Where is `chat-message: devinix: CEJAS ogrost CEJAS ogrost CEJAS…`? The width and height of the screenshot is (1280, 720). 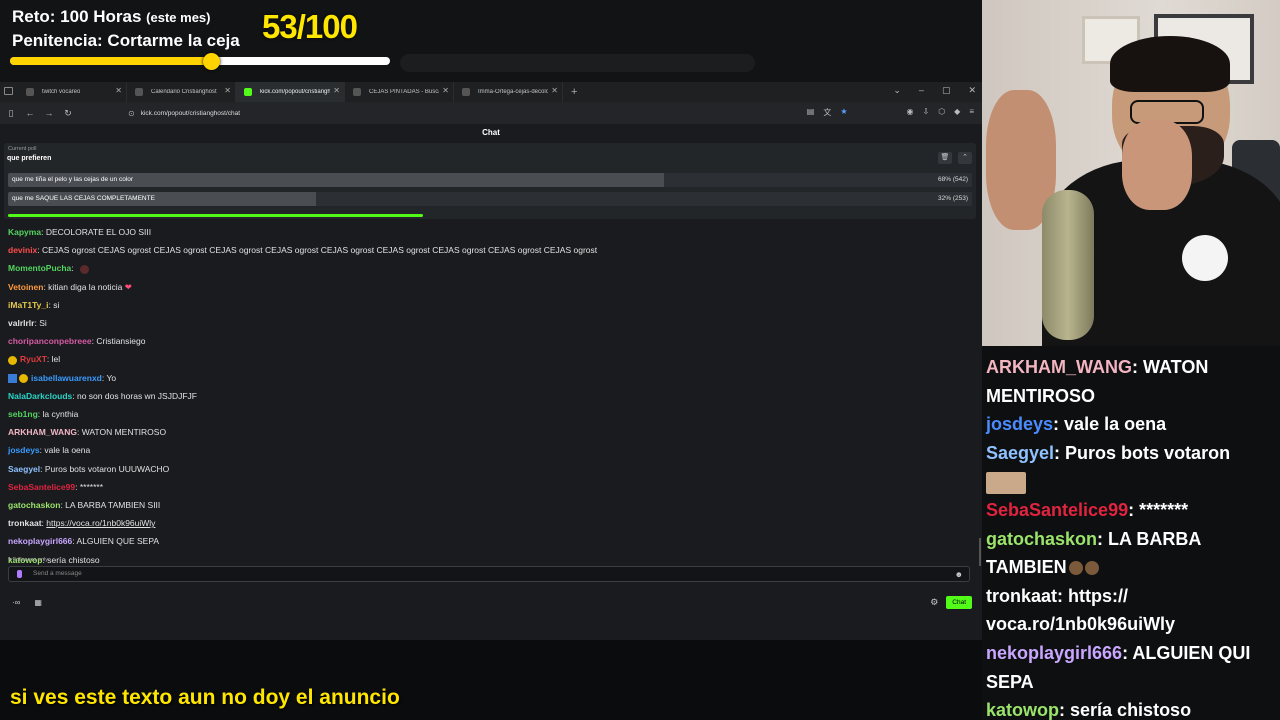
chat-message: devinix: CEJAS ogrost CEJAS ogrost CEJAS… is located at coordinates (302, 250).